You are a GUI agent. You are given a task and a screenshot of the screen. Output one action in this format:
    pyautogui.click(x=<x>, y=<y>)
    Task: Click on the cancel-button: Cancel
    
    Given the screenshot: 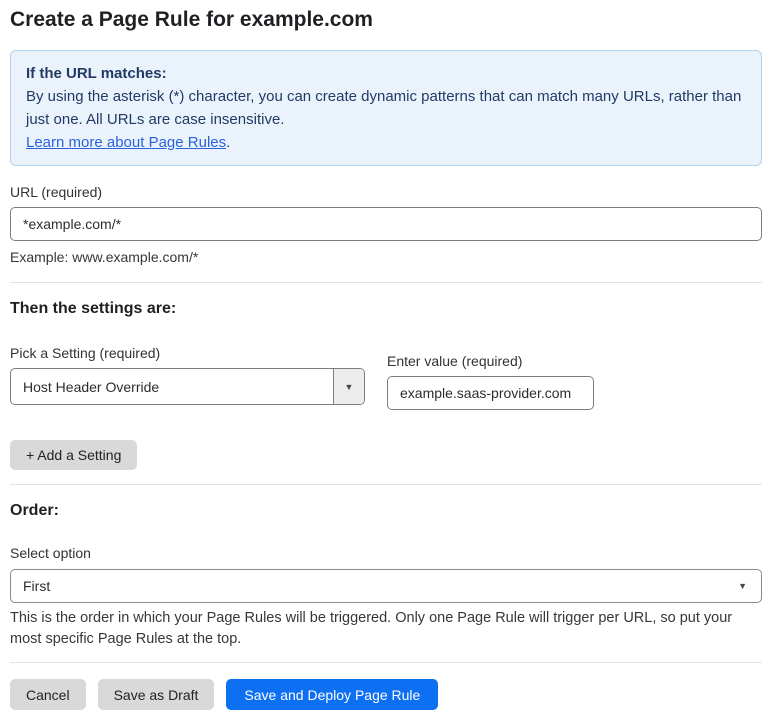 What is the action you would take?
    pyautogui.click(x=48, y=694)
    